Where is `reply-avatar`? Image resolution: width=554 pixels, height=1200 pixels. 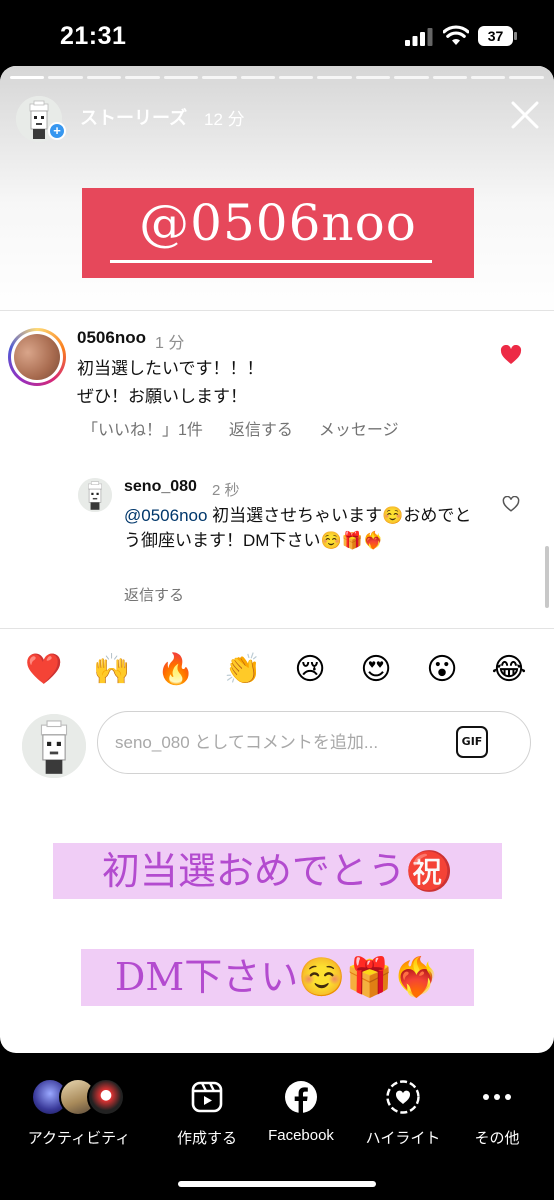 reply-avatar is located at coordinates (95, 495).